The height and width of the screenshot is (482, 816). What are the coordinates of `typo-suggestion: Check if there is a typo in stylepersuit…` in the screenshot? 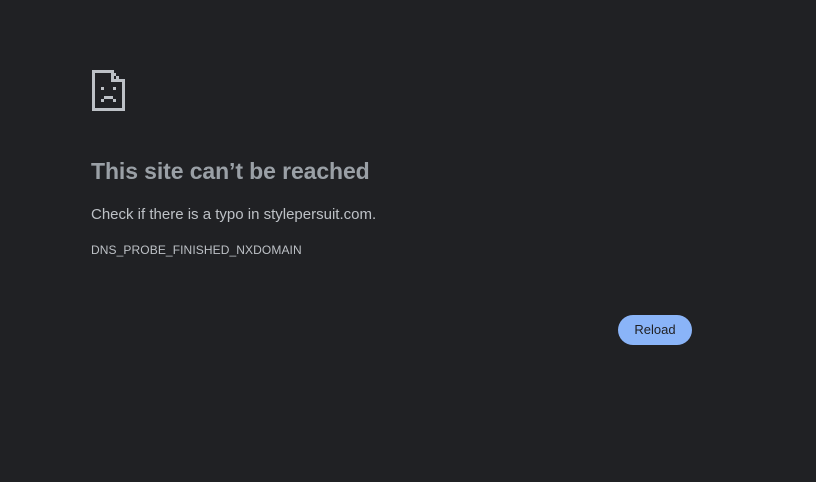 It's located at (234, 214).